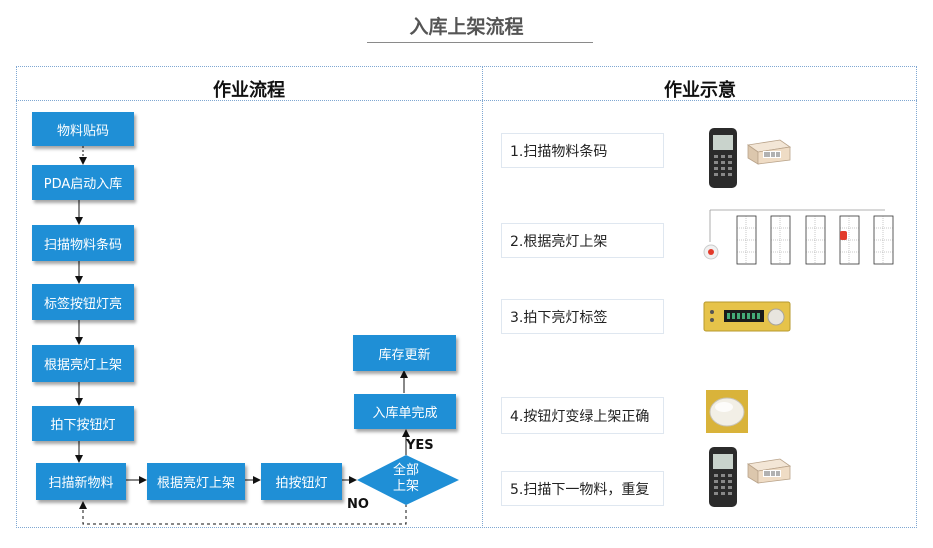  What do you see at coordinates (723, 158) in the screenshot?
I see `pda-scanner-icon` at bounding box center [723, 158].